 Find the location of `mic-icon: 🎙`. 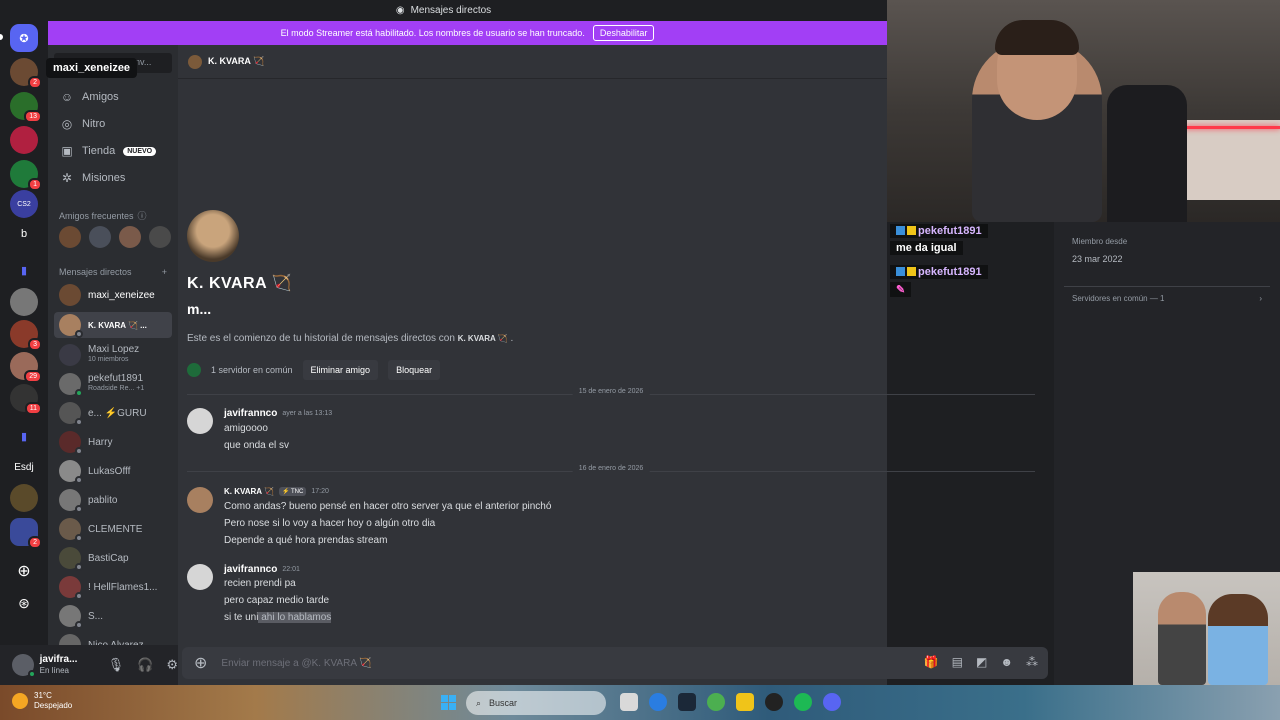

mic-icon: 🎙 is located at coordinates (116, 665).